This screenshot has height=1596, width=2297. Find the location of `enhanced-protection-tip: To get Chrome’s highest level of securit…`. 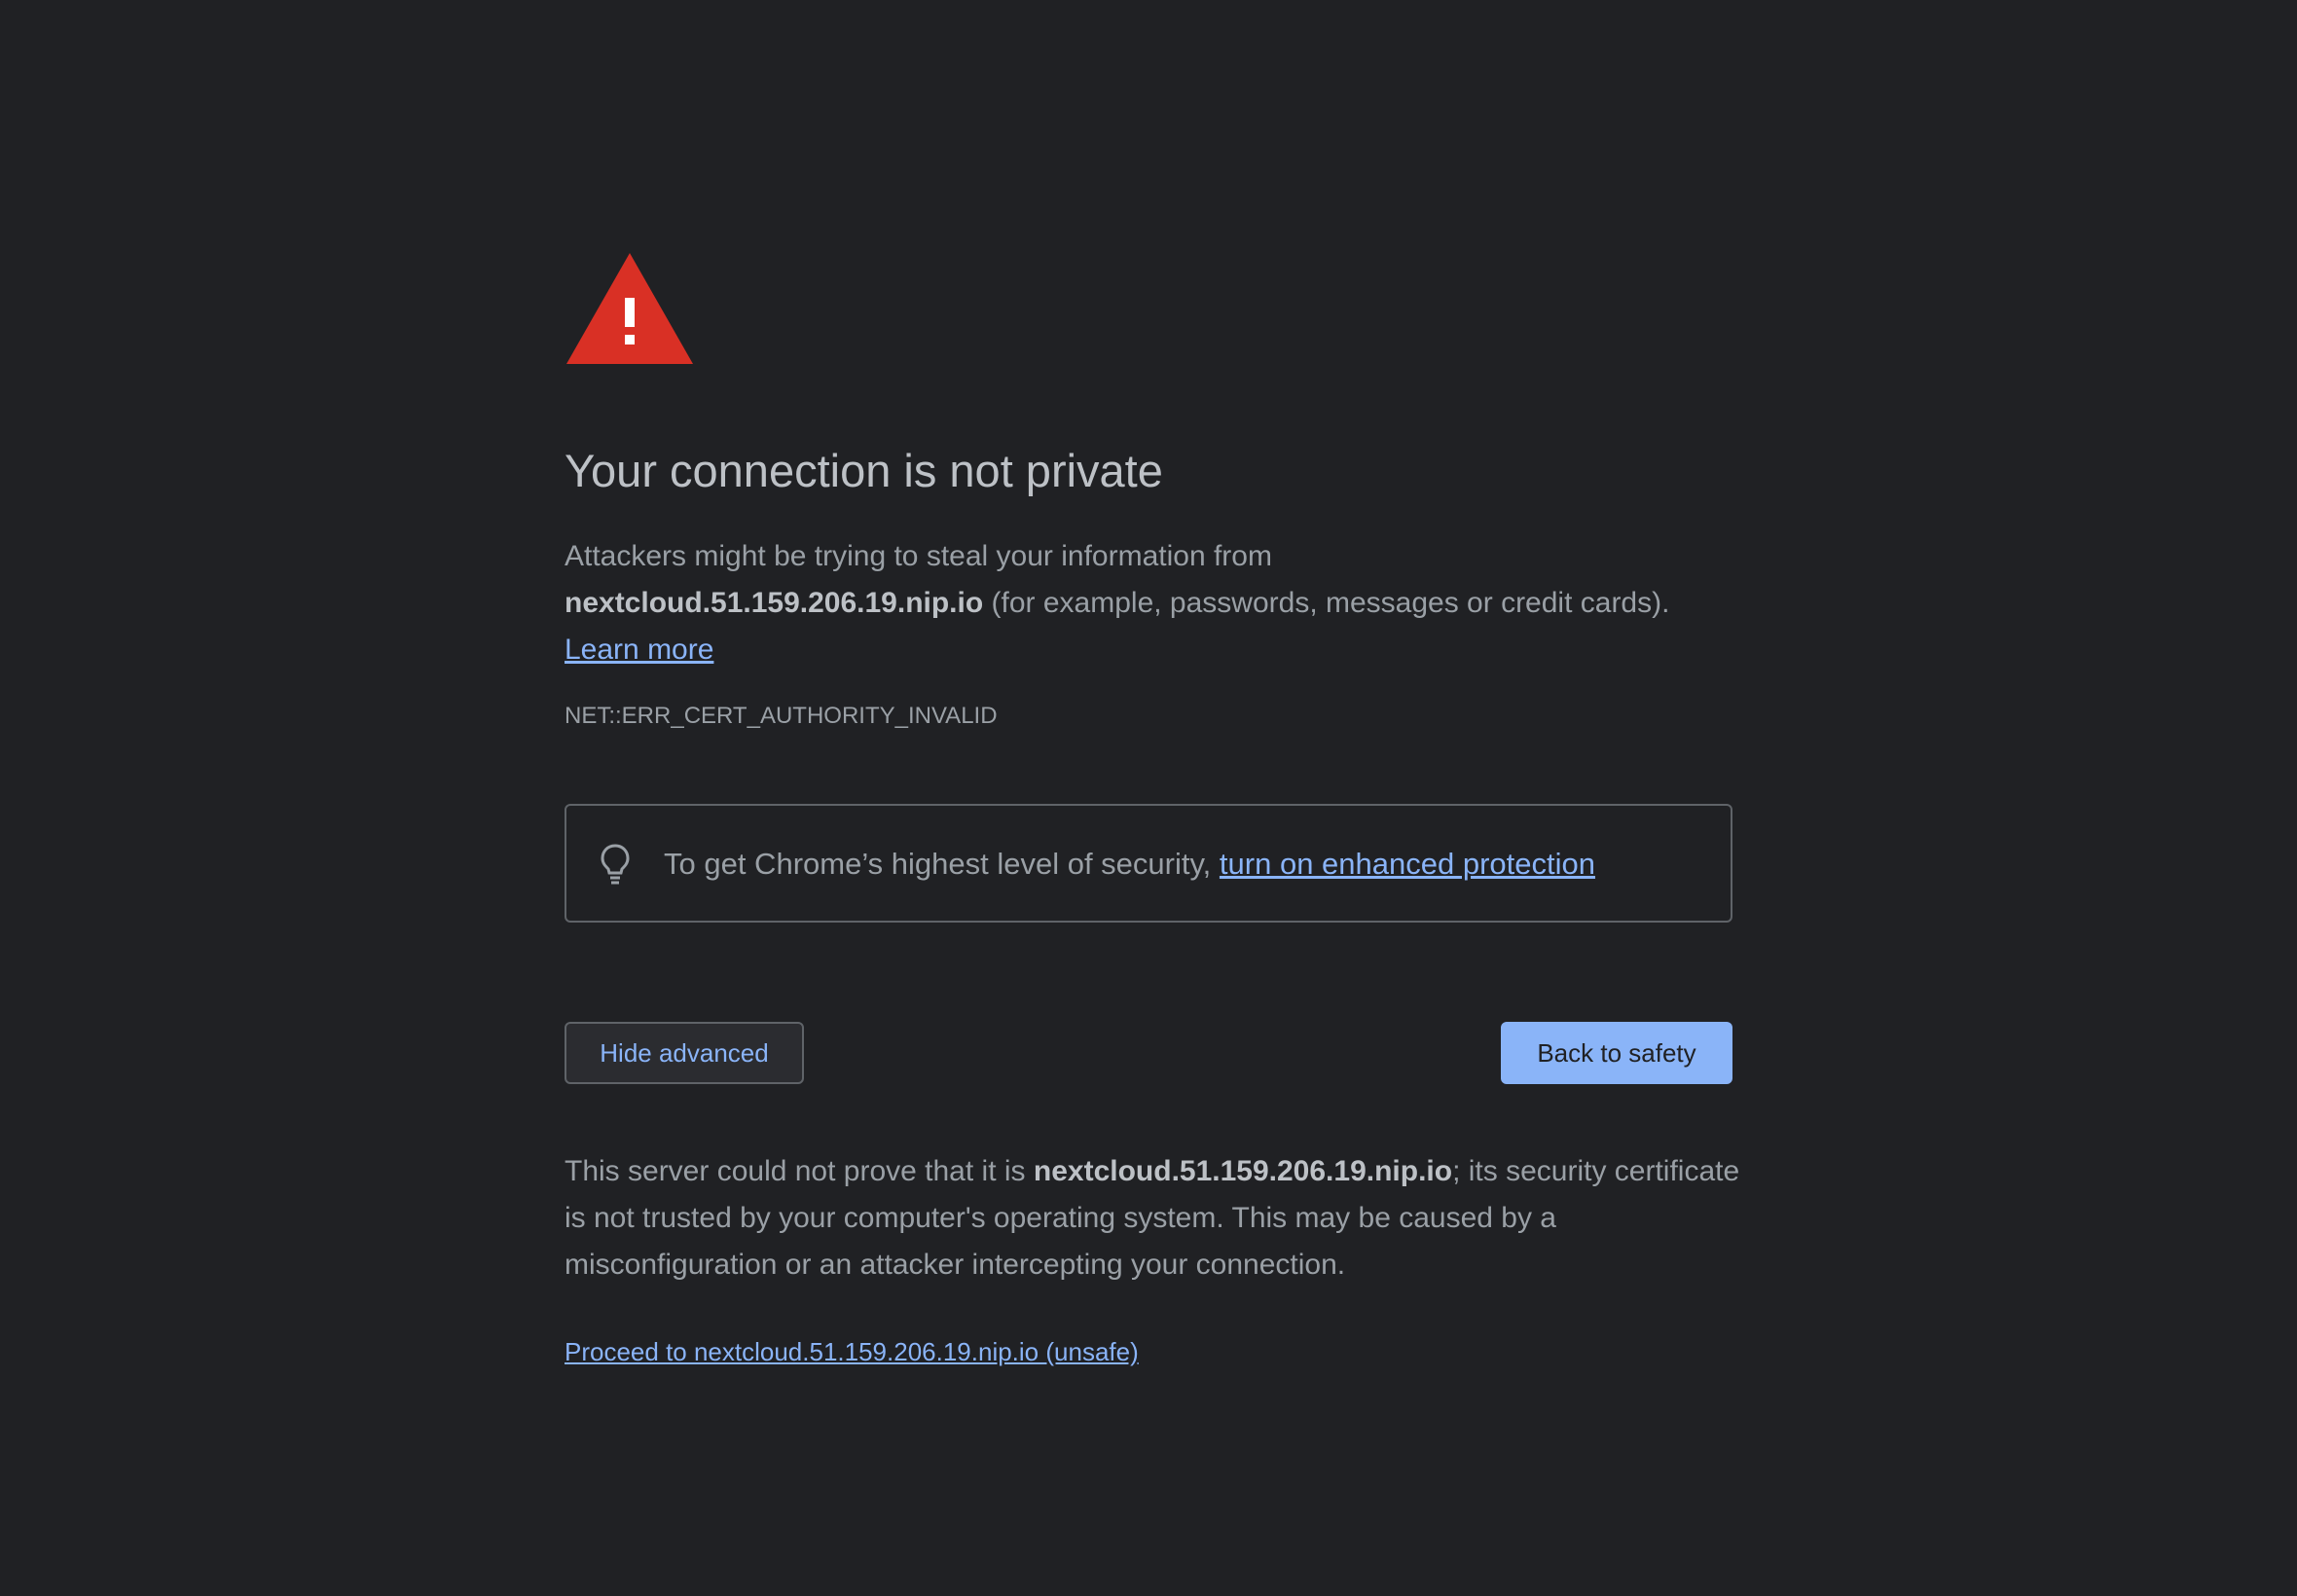

enhanced-protection-tip: To get Chrome’s highest level of securit… is located at coordinates (1148, 864).